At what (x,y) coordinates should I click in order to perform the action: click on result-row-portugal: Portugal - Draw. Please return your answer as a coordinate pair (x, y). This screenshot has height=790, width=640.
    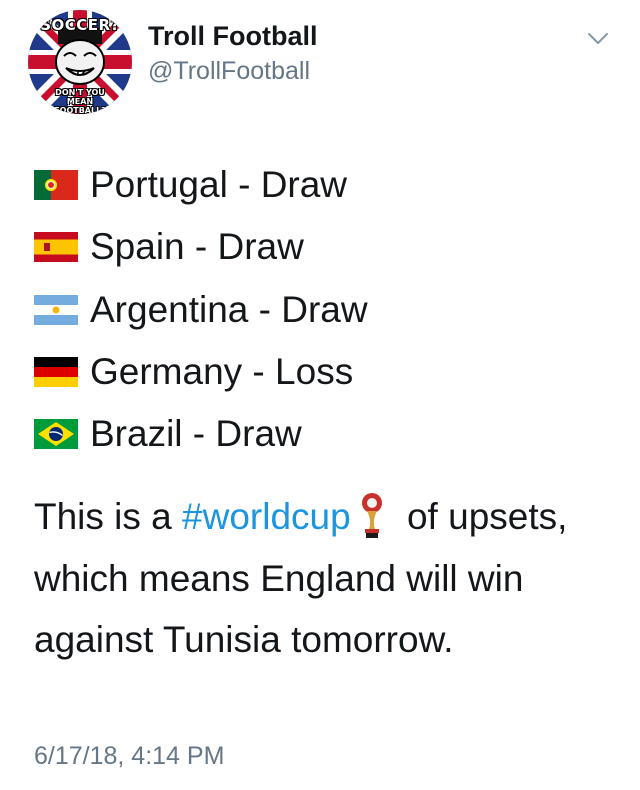
    Looking at the image, I should click on (190, 185).